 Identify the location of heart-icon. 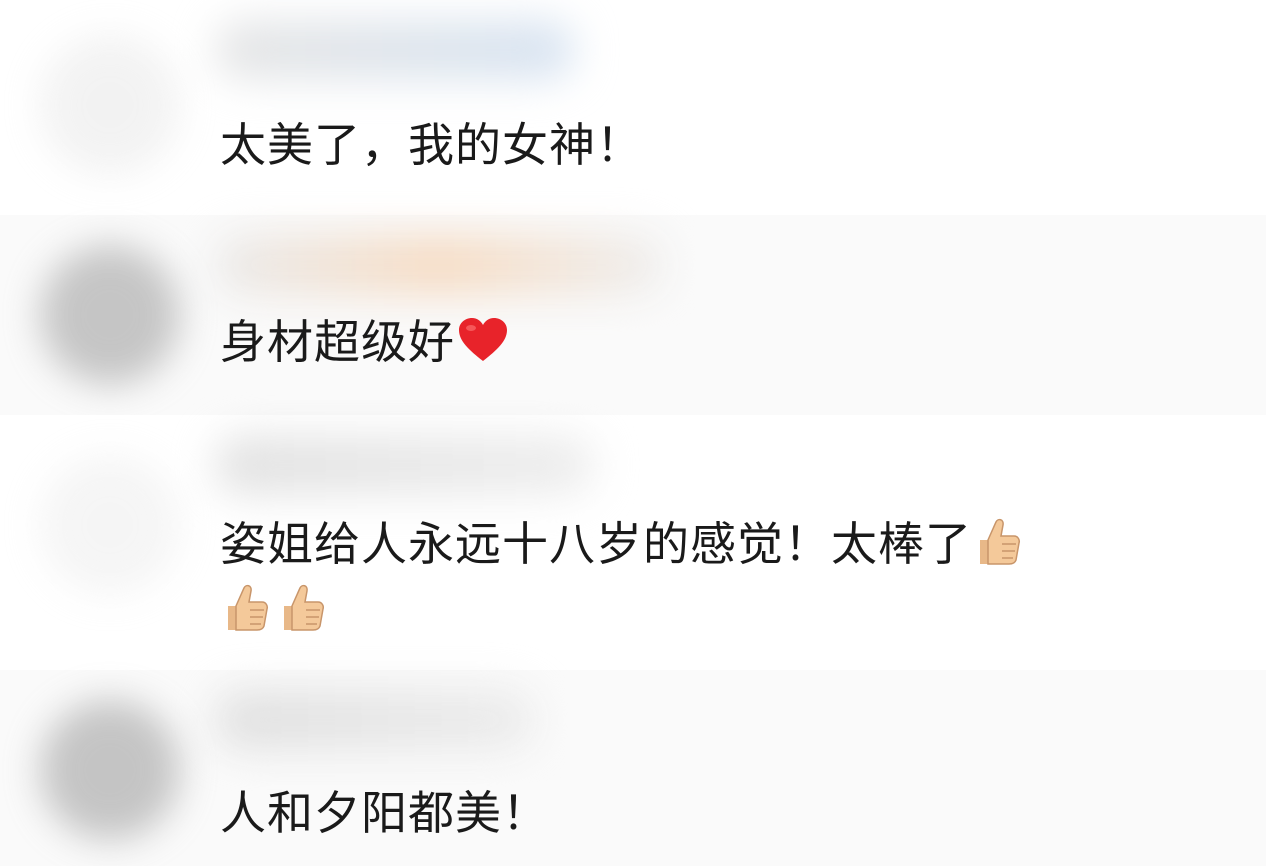
(483, 339).